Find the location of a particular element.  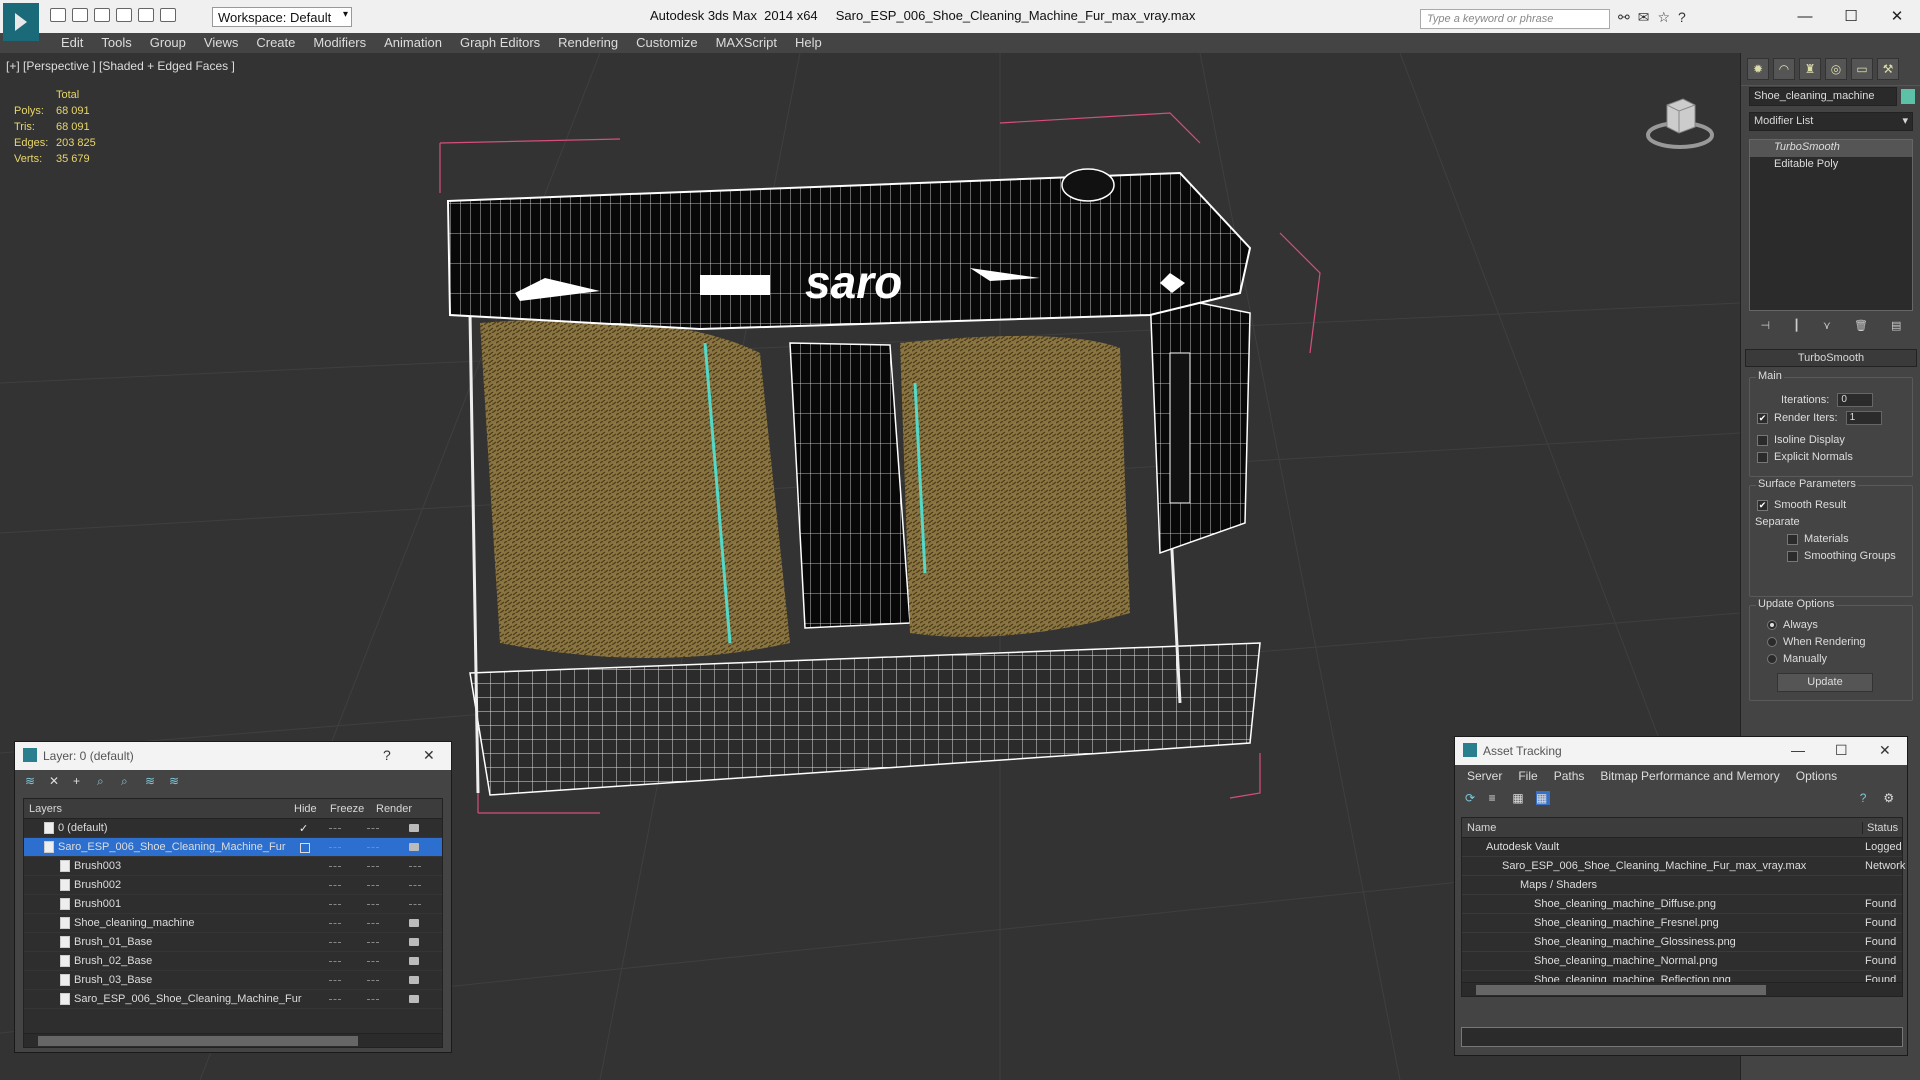

col-hide: Hide is located at coordinates (312, 809).